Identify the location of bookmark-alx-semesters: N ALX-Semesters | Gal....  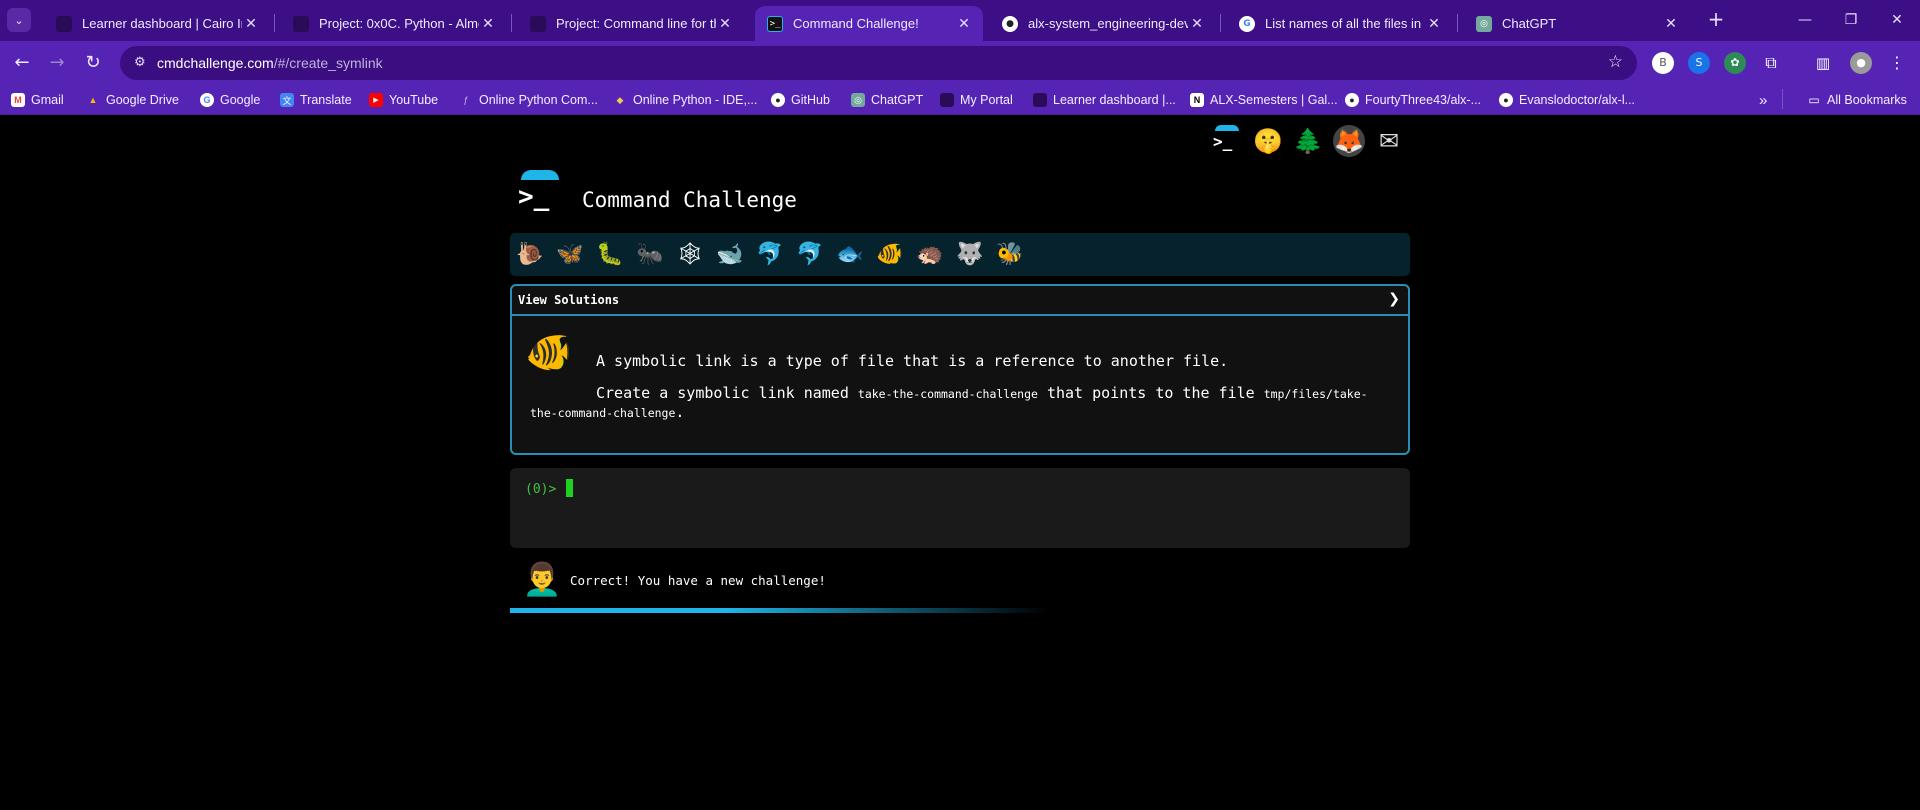
(1264, 100).